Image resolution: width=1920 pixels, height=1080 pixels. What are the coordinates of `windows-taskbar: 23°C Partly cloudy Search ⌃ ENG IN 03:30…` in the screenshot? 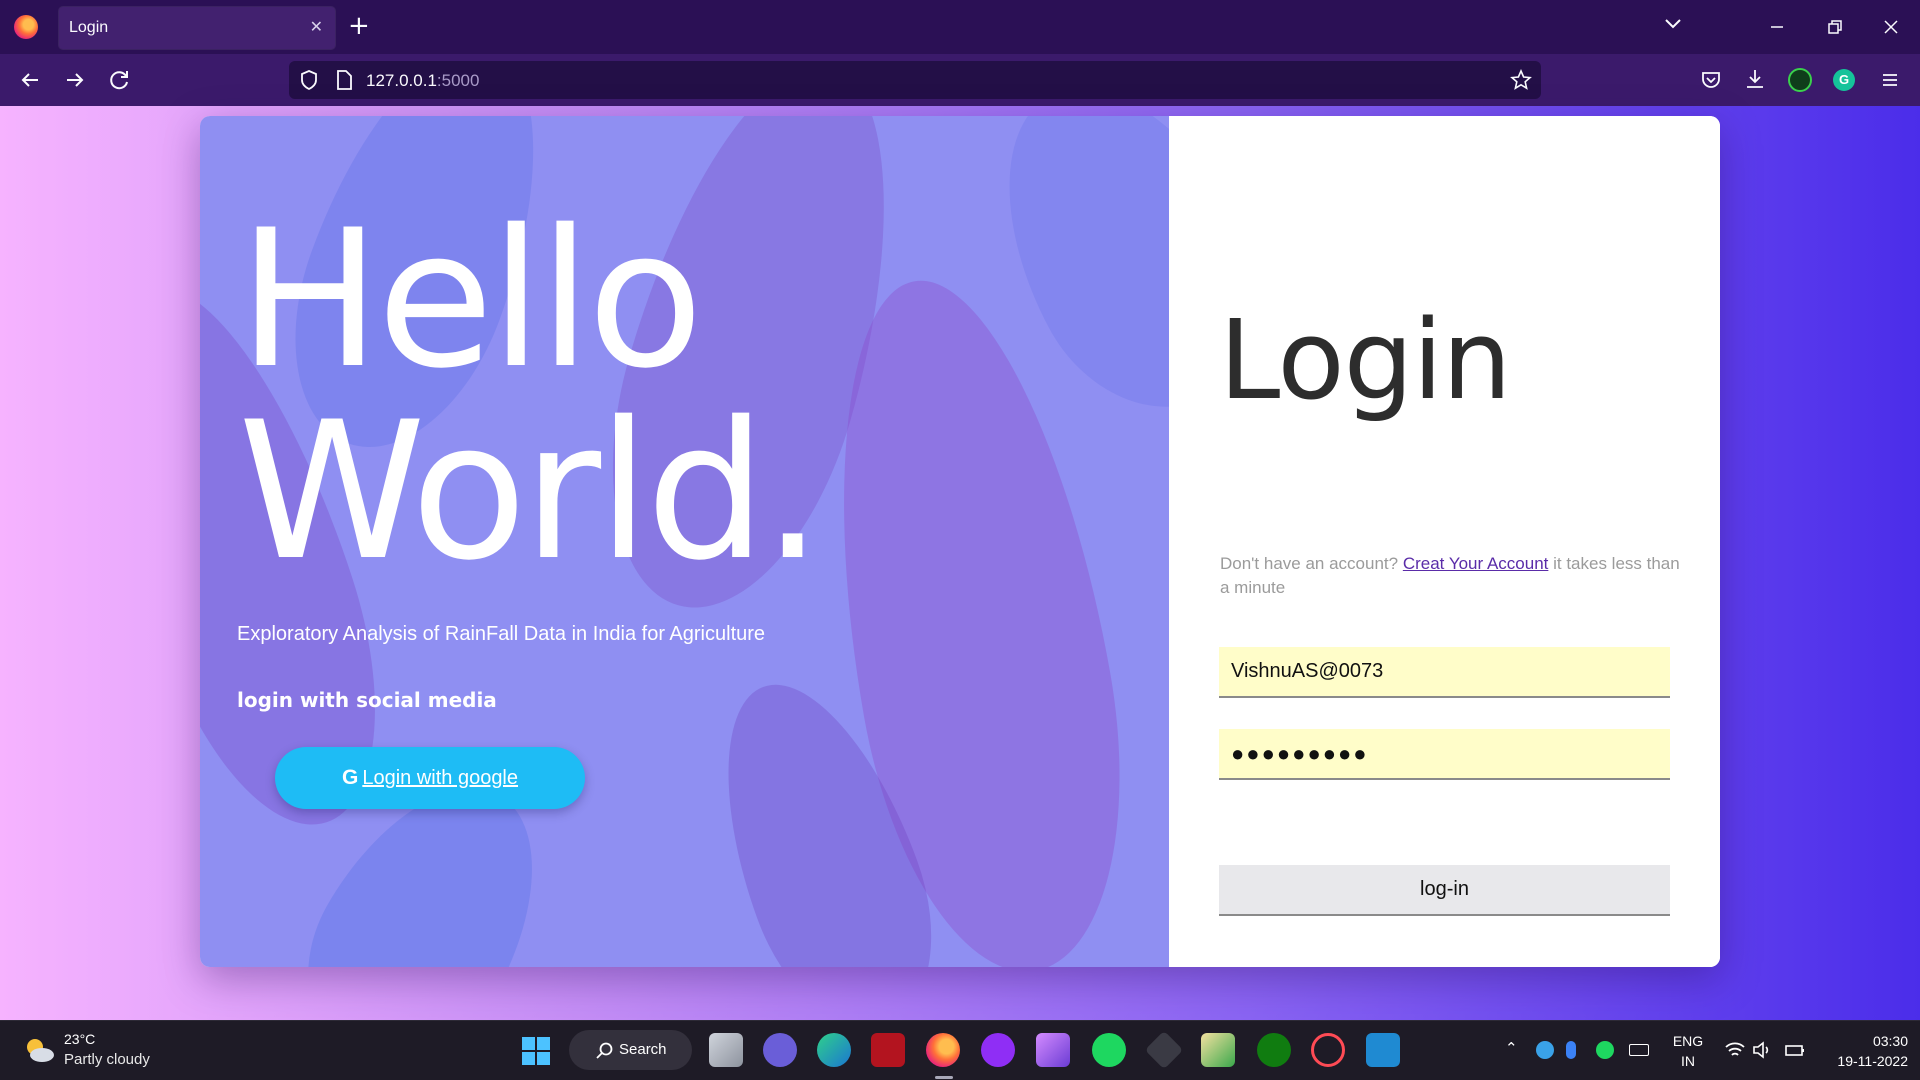 It's located at (960, 1050).